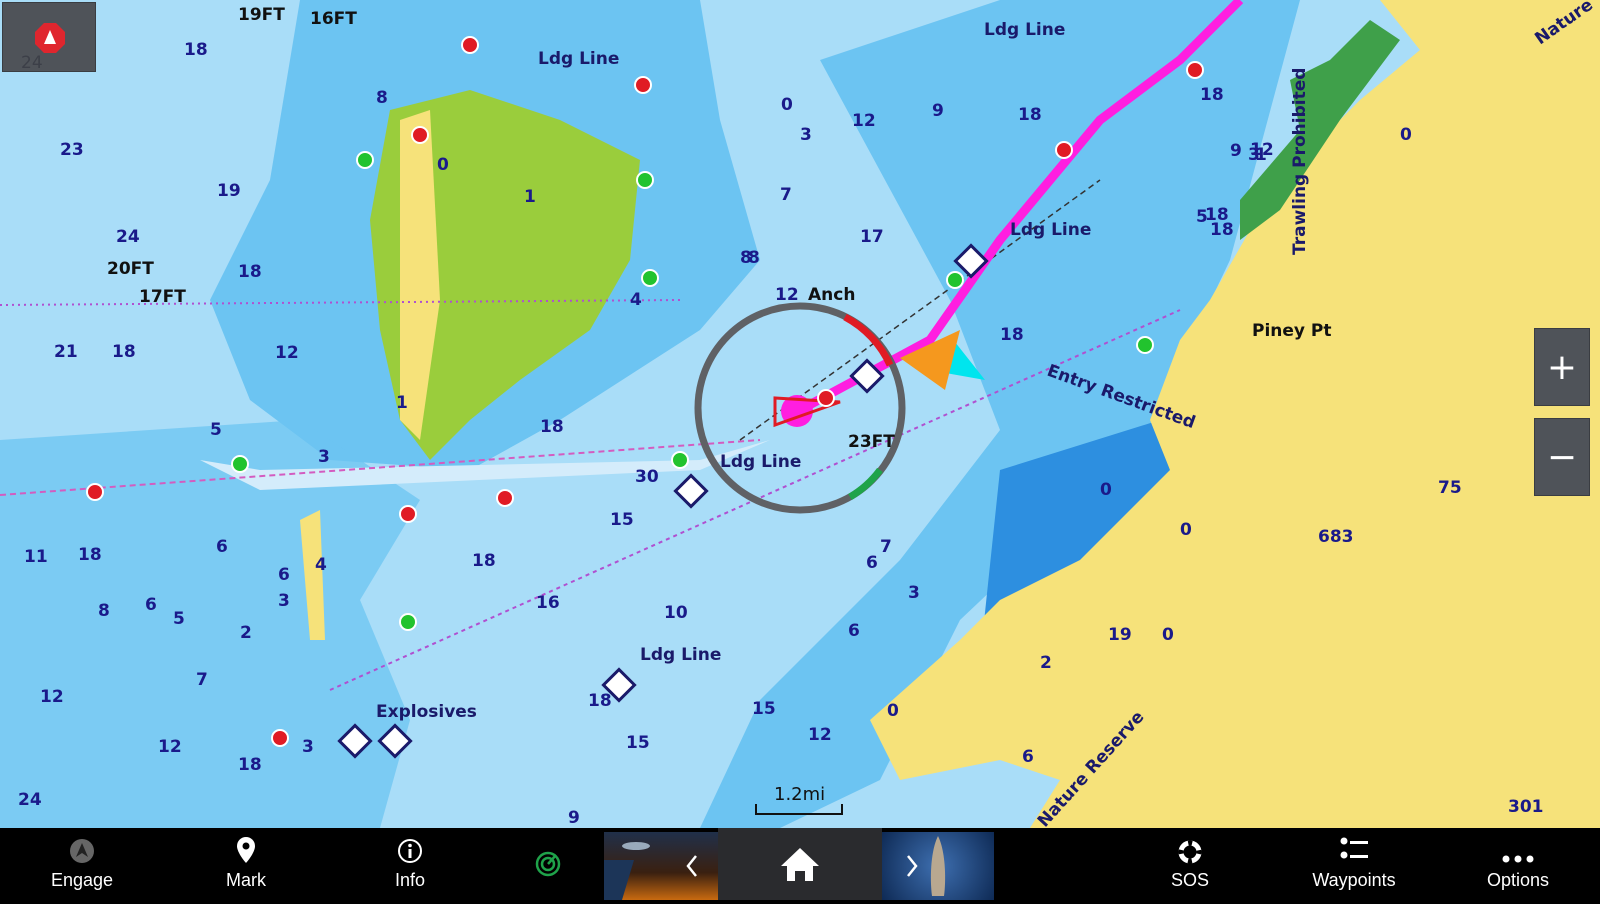 This screenshot has height=904, width=1600. I want to click on bottom-toolbar: Engage Mark Info SOS Waypoints Options, so click(800, 864).